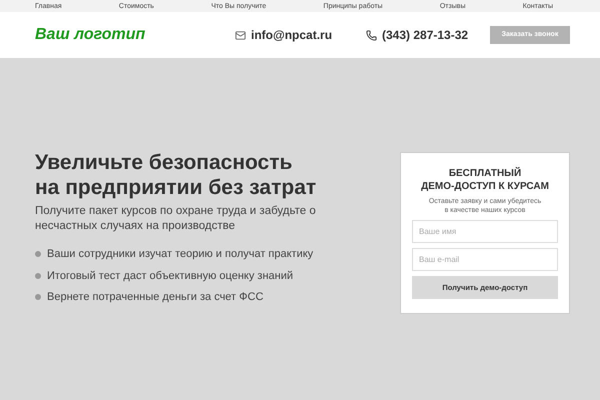  I want to click on bullet-text: Вернете потраченные деньги за счет ФСС, so click(155, 297).